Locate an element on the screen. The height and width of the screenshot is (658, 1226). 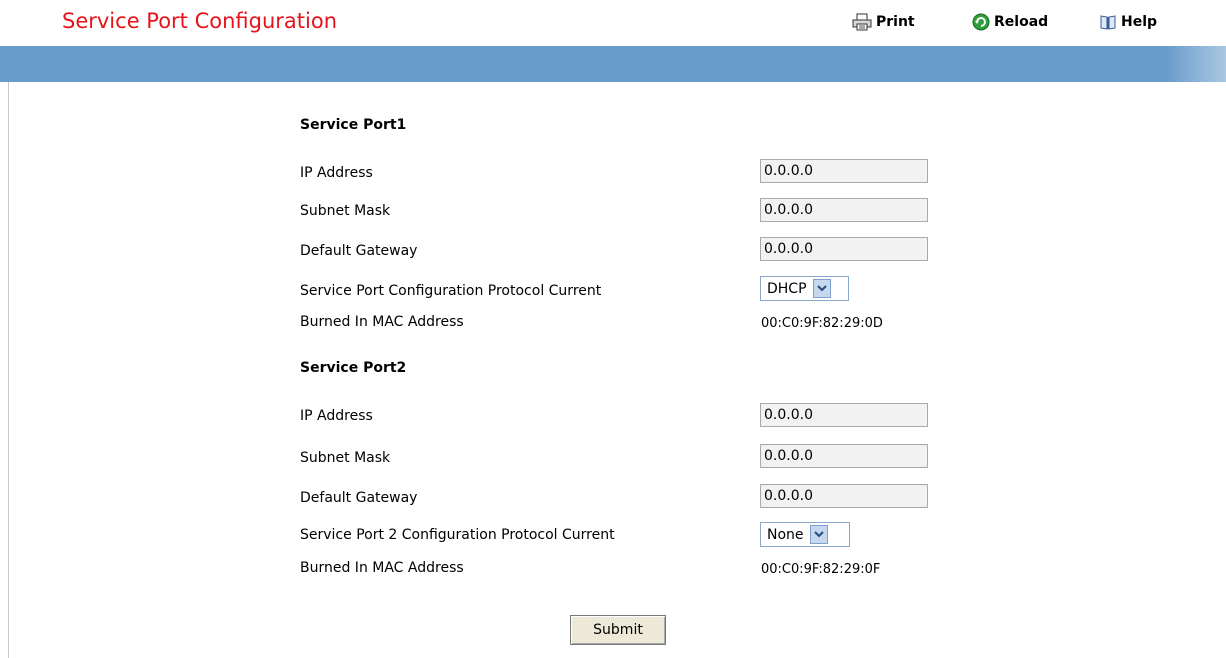
reload-button: Reload is located at coordinates (1010, 22).